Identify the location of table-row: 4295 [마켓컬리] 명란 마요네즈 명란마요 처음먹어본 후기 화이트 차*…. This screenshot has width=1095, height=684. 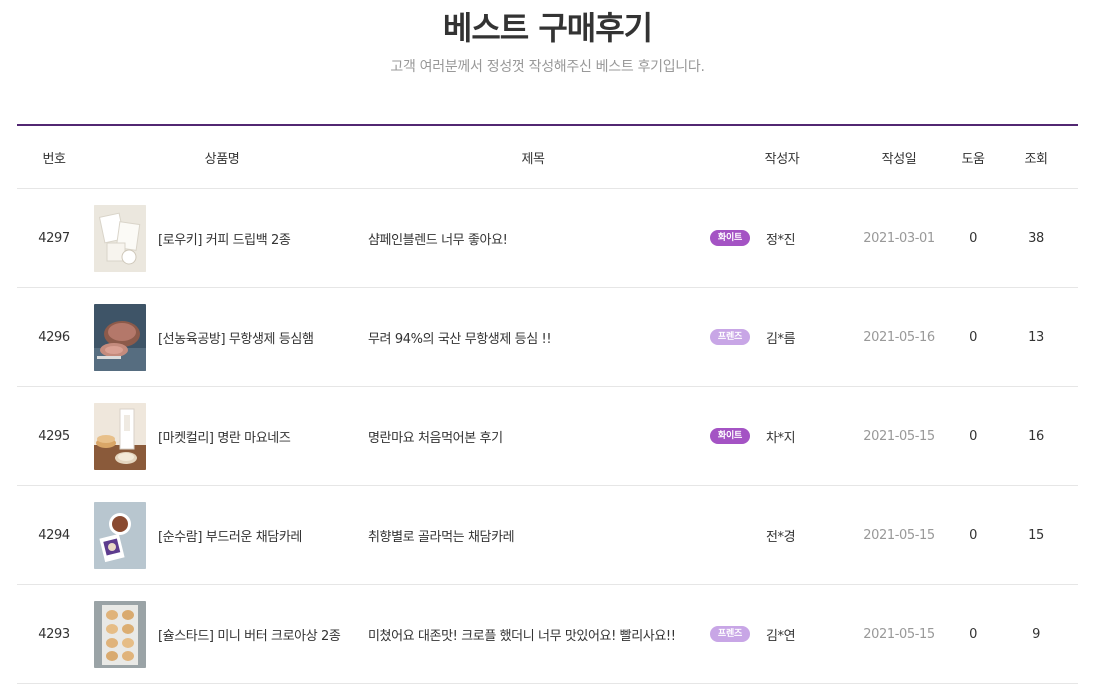
(547, 436).